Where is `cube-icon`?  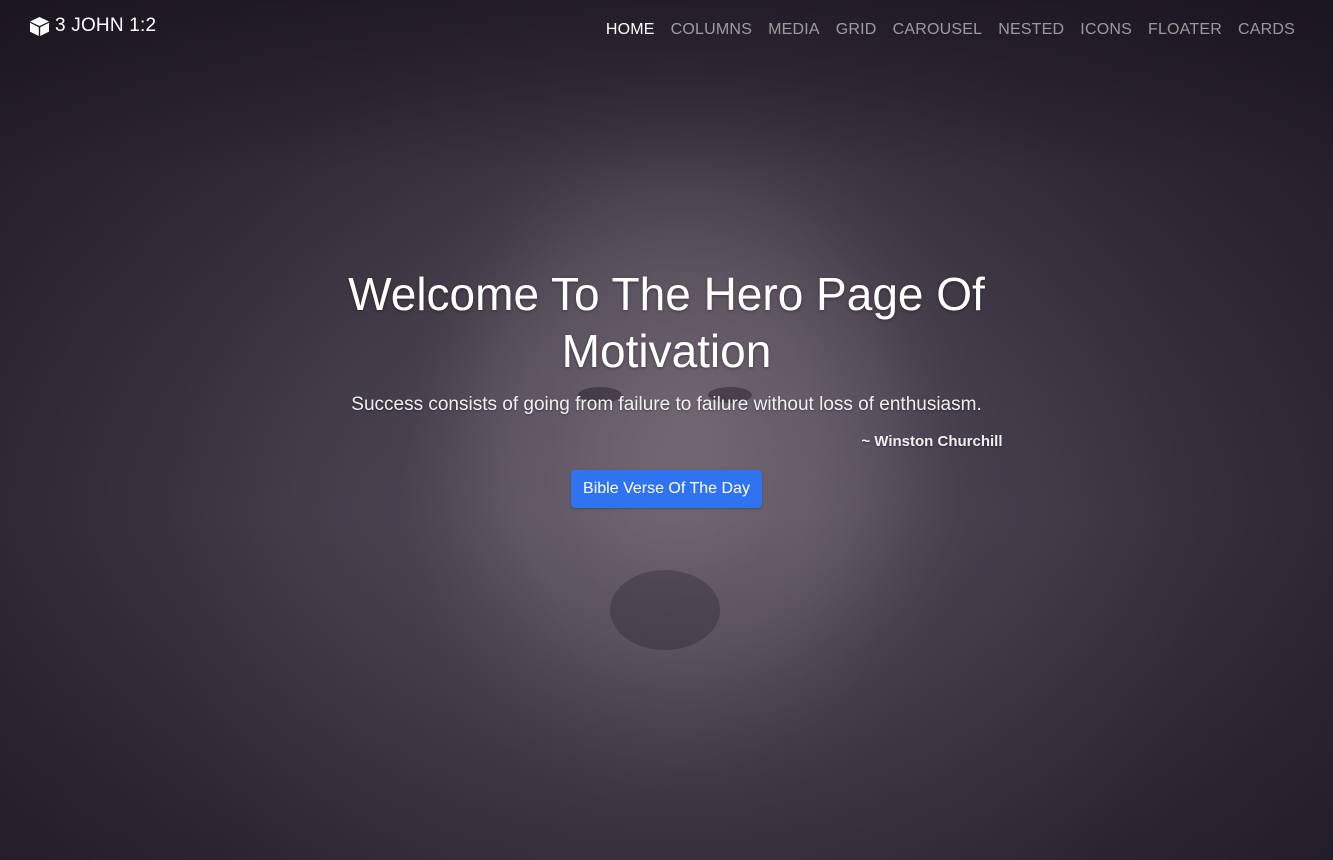 cube-icon is located at coordinates (39, 26).